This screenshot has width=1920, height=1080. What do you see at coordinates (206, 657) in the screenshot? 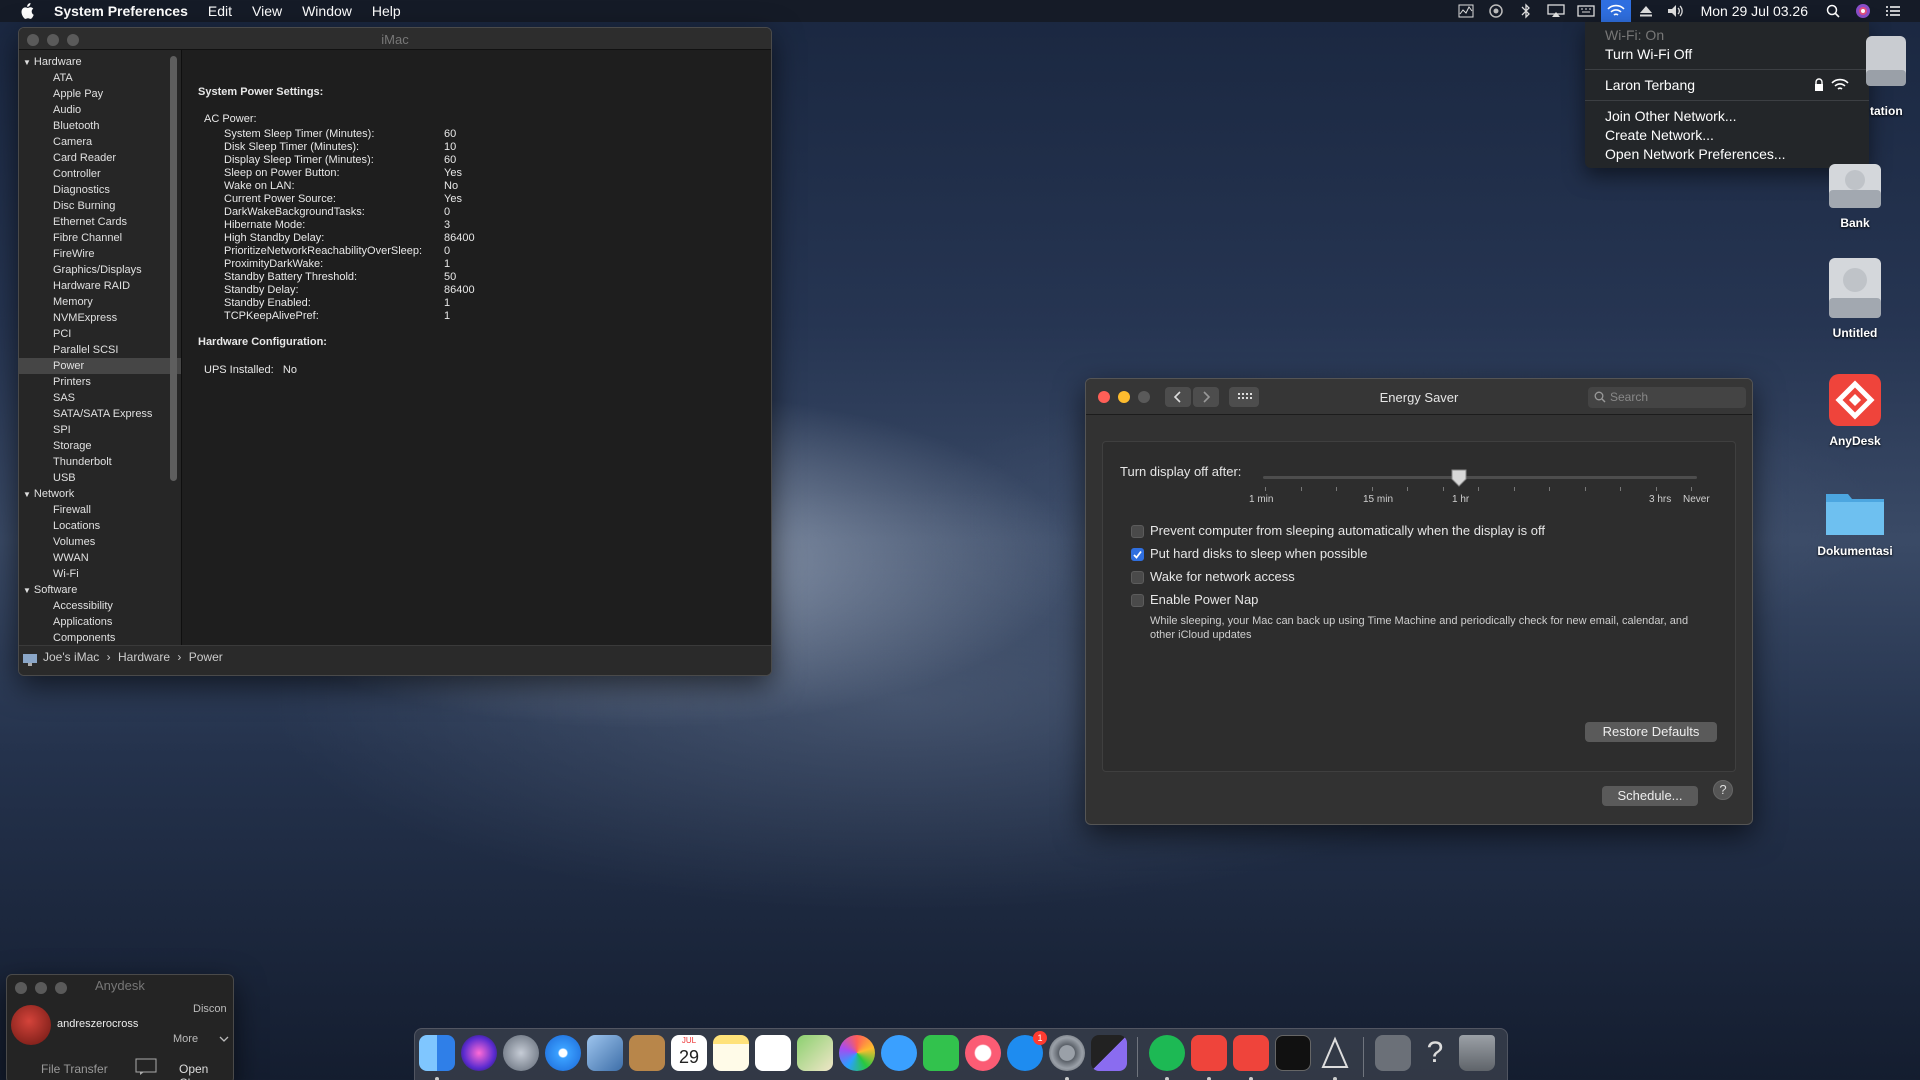
I see `path-power: Power` at bounding box center [206, 657].